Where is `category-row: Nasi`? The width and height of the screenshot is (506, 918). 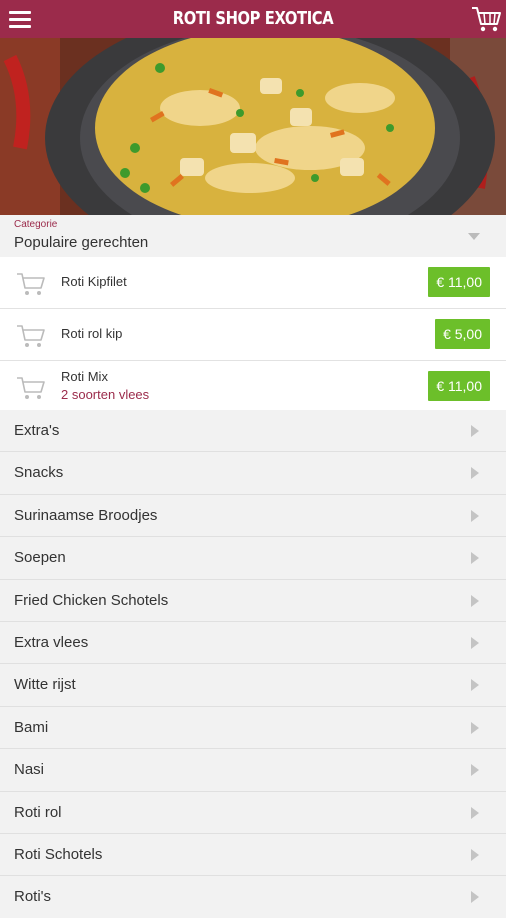
category-row: Nasi is located at coordinates (253, 770).